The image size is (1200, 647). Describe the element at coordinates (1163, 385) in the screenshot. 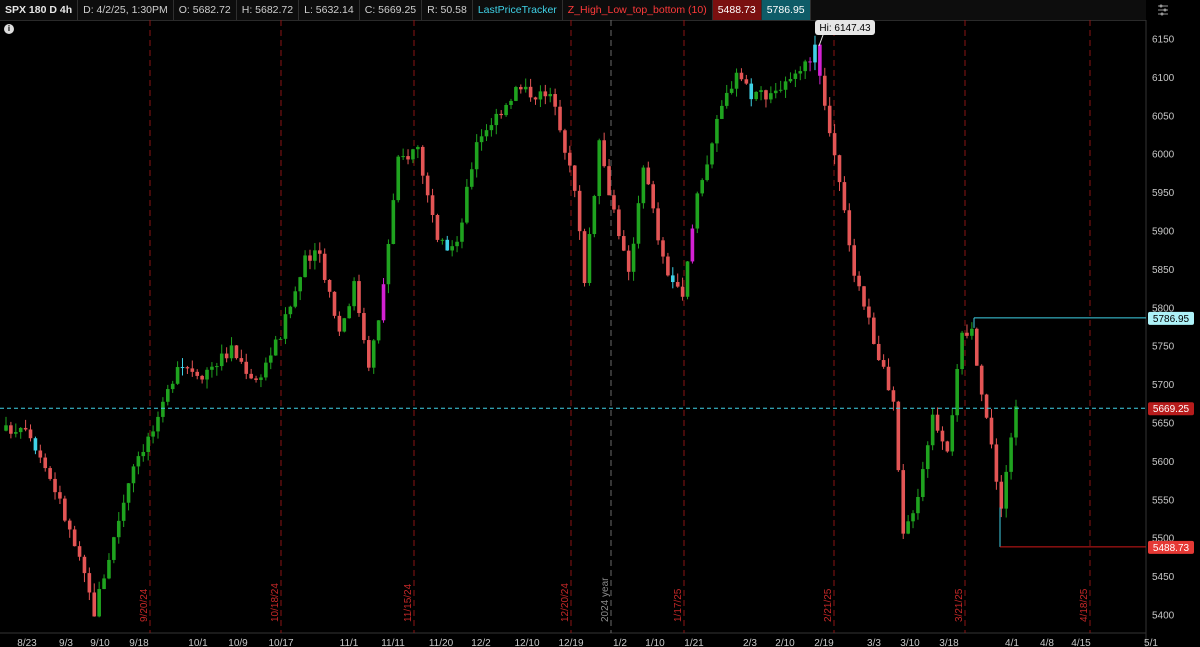

I see `y-tick-label: 5700` at that location.